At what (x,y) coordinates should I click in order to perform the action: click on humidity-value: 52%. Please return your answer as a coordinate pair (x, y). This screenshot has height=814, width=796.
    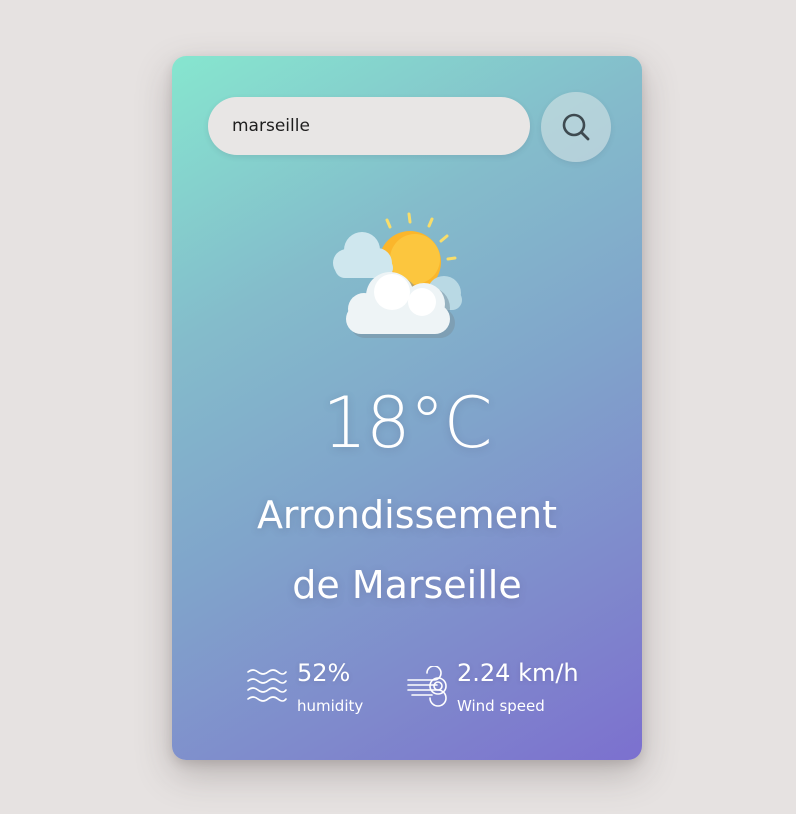
    Looking at the image, I should click on (324, 673).